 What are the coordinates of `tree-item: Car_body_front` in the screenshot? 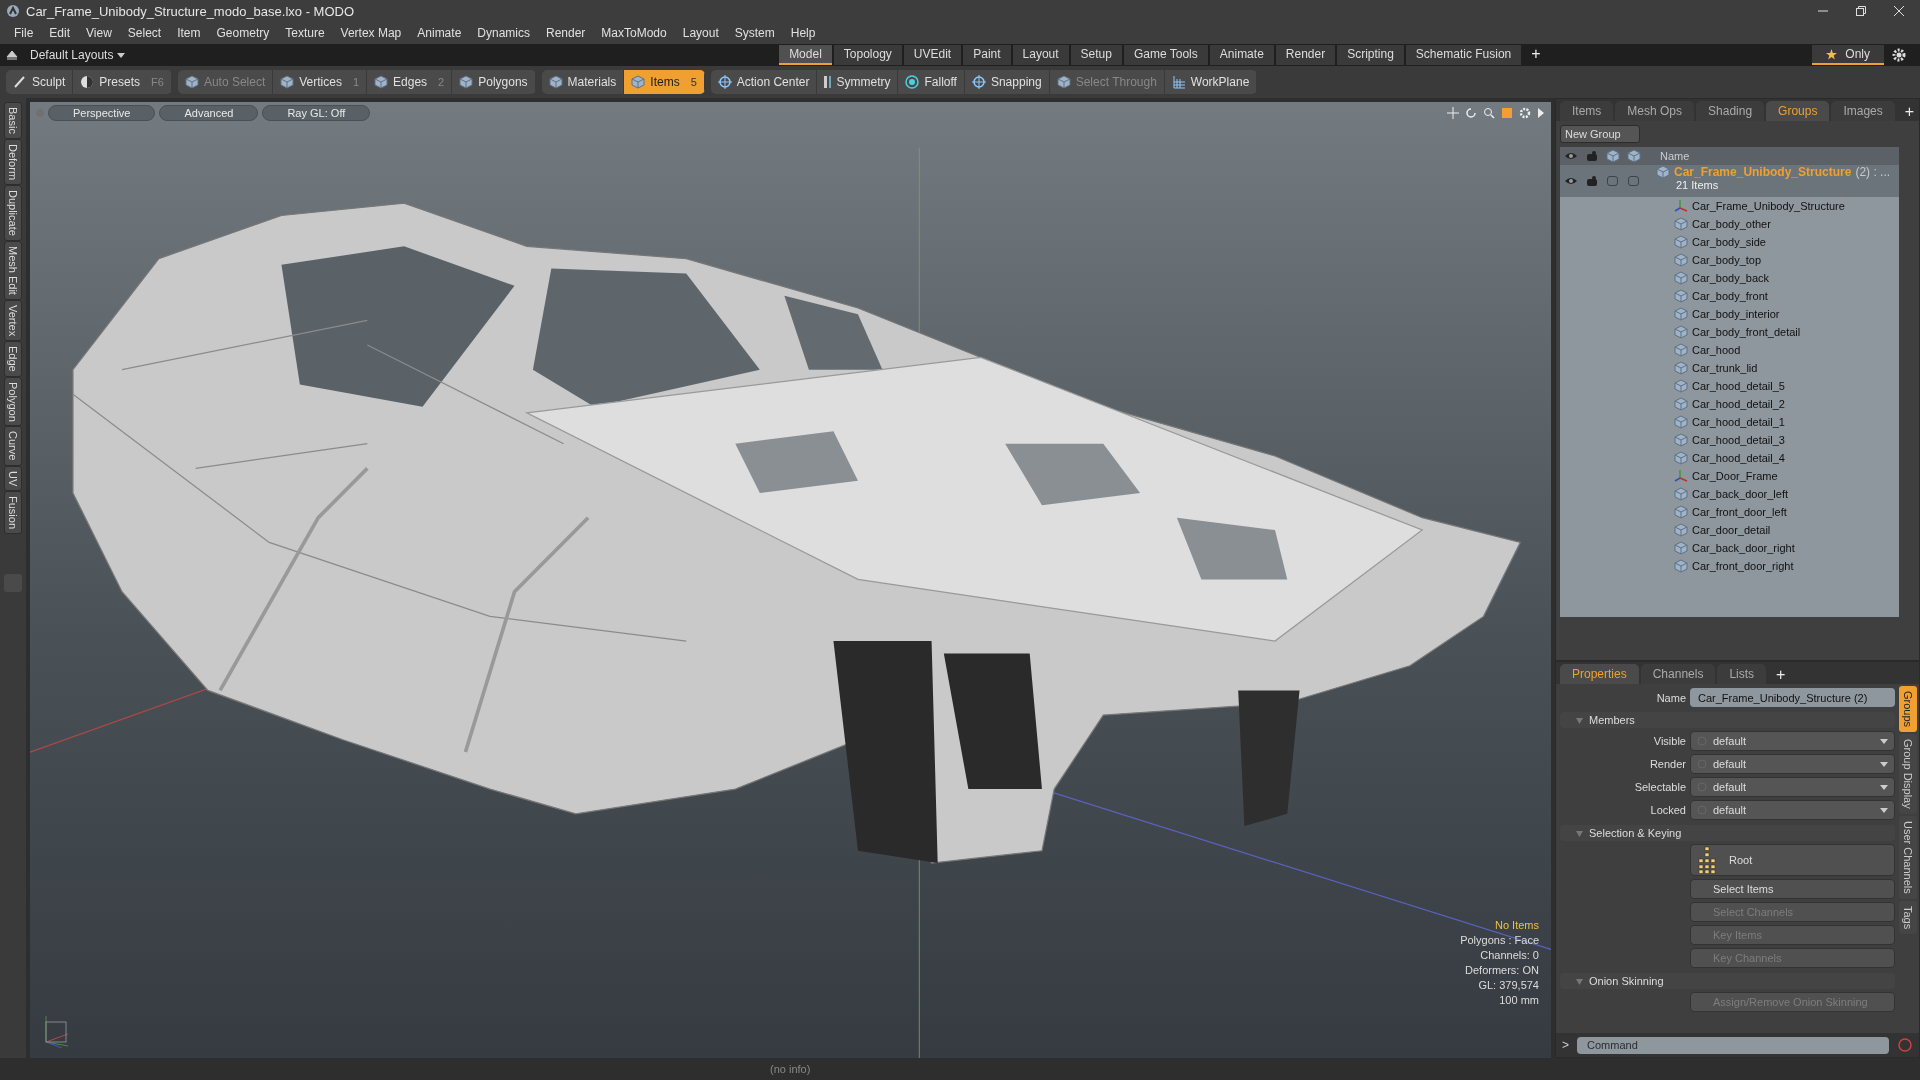 It's located at (1730, 296).